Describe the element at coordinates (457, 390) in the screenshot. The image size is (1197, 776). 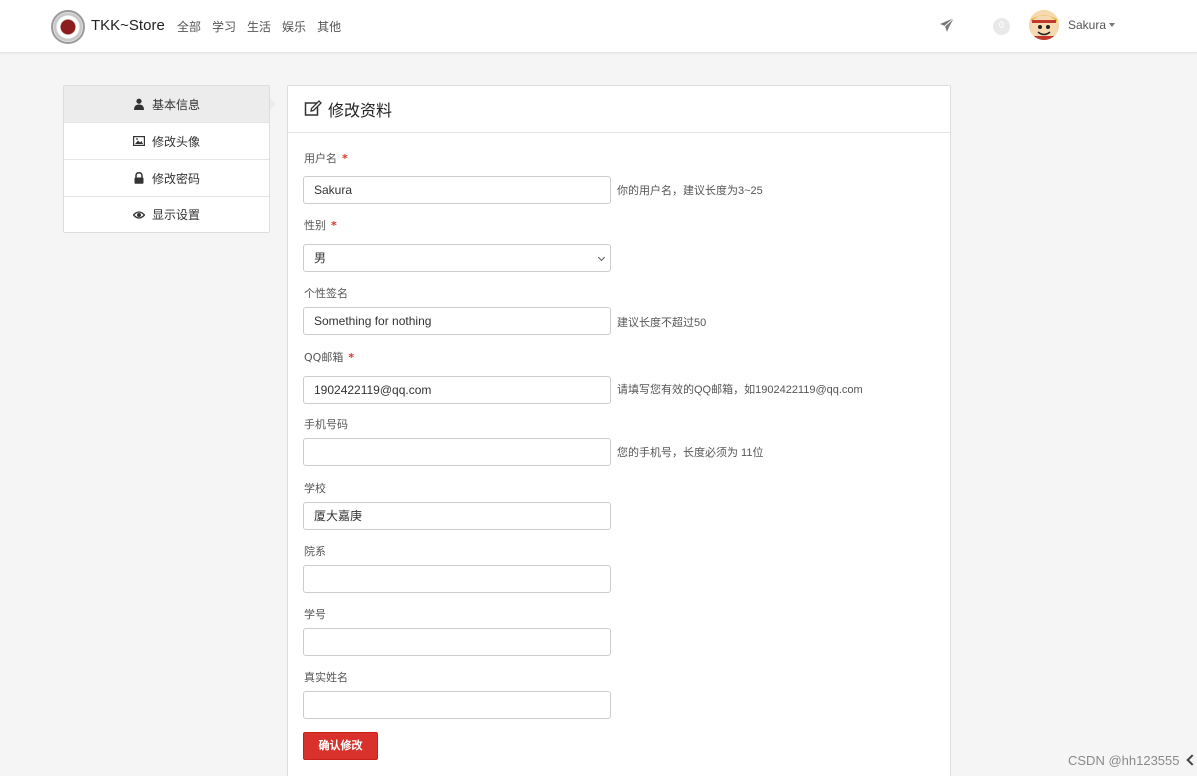
I see `qq-email-input: 1902422119@qq.com` at that location.